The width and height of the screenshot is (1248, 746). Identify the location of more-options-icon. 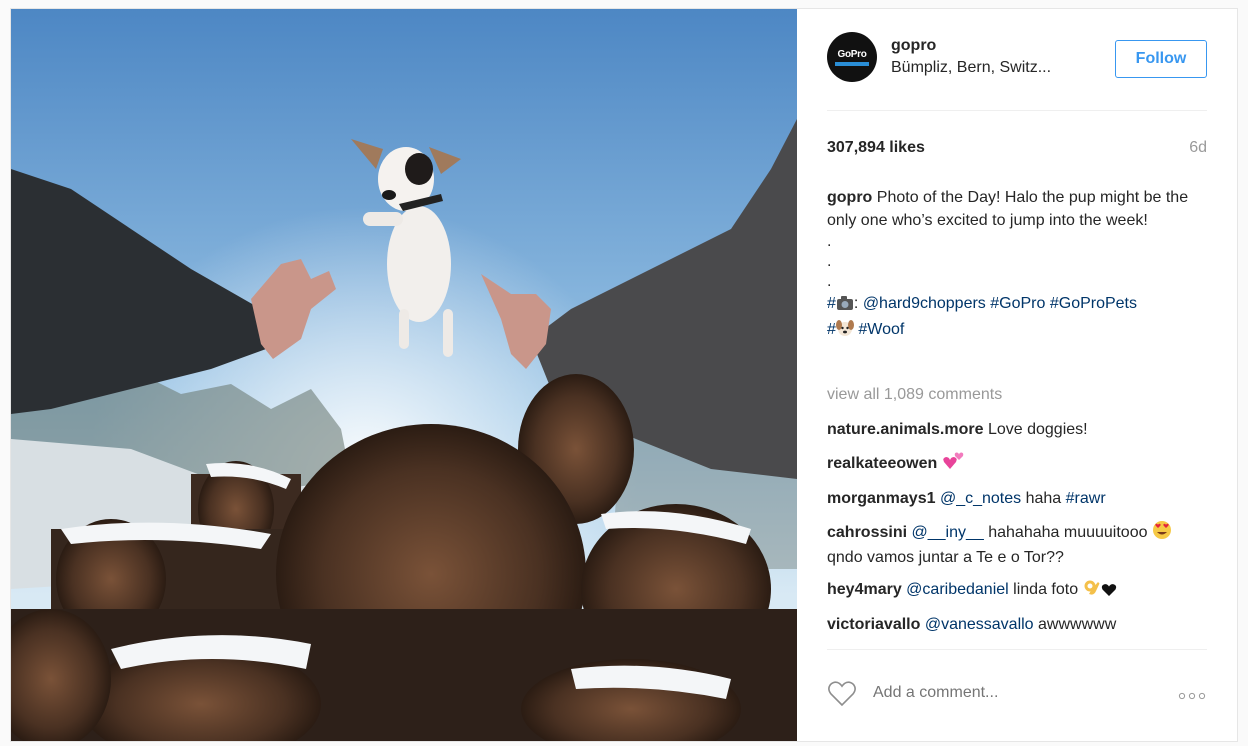
(1192, 697).